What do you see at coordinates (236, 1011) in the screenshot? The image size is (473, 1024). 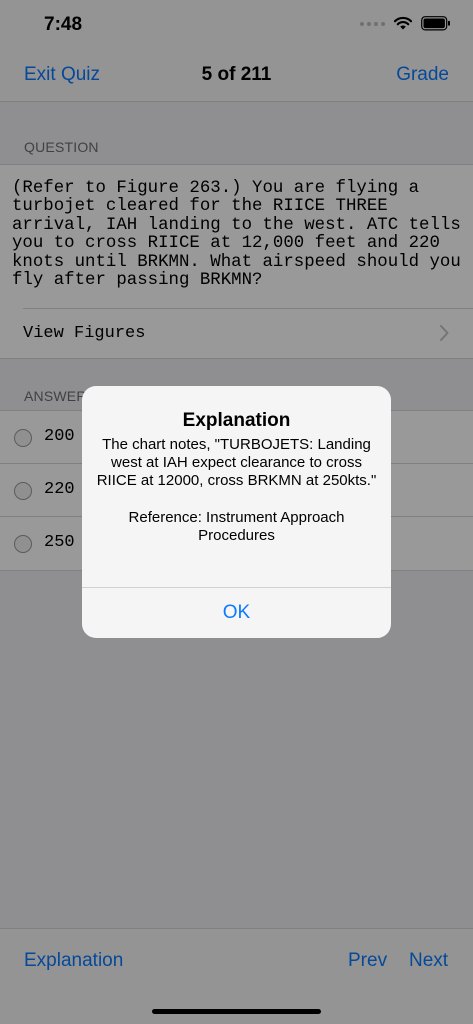 I see `home-indicator` at bounding box center [236, 1011].